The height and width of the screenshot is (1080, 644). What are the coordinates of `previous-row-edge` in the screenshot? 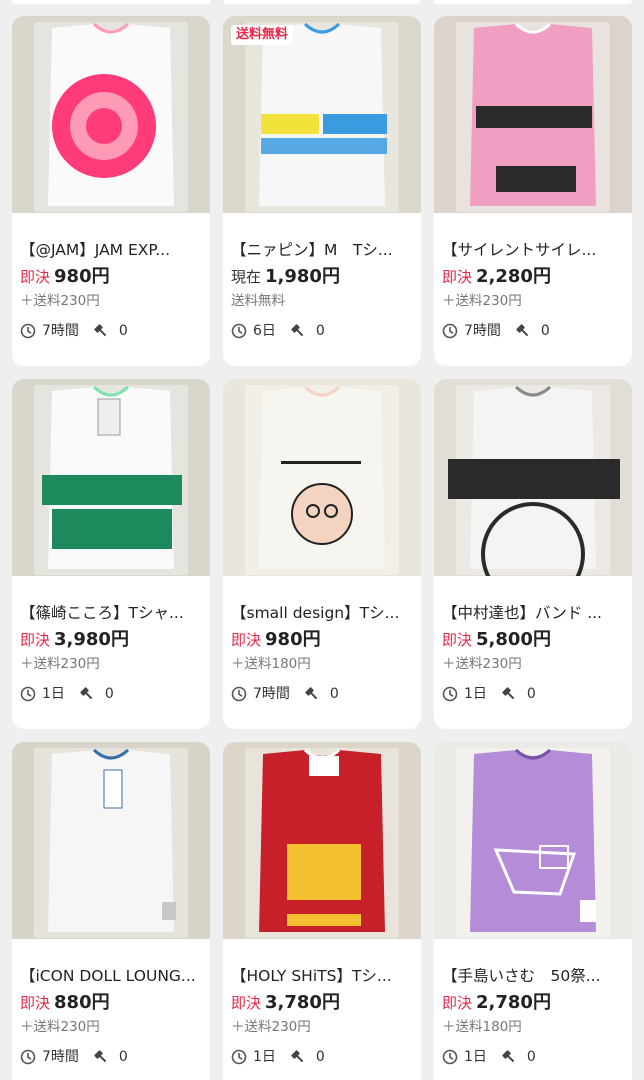 It's located at (322, 2).